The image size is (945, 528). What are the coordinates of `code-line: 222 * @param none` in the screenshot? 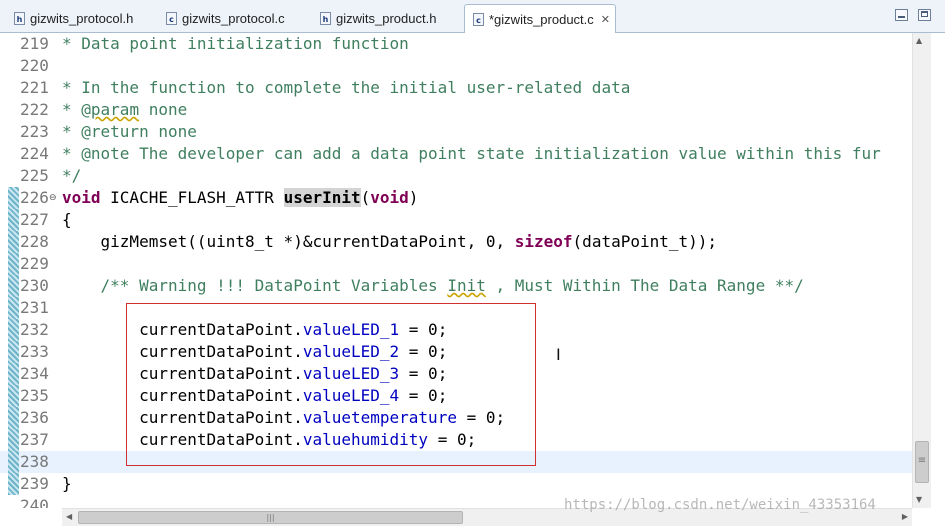 It's located at (456, 110).